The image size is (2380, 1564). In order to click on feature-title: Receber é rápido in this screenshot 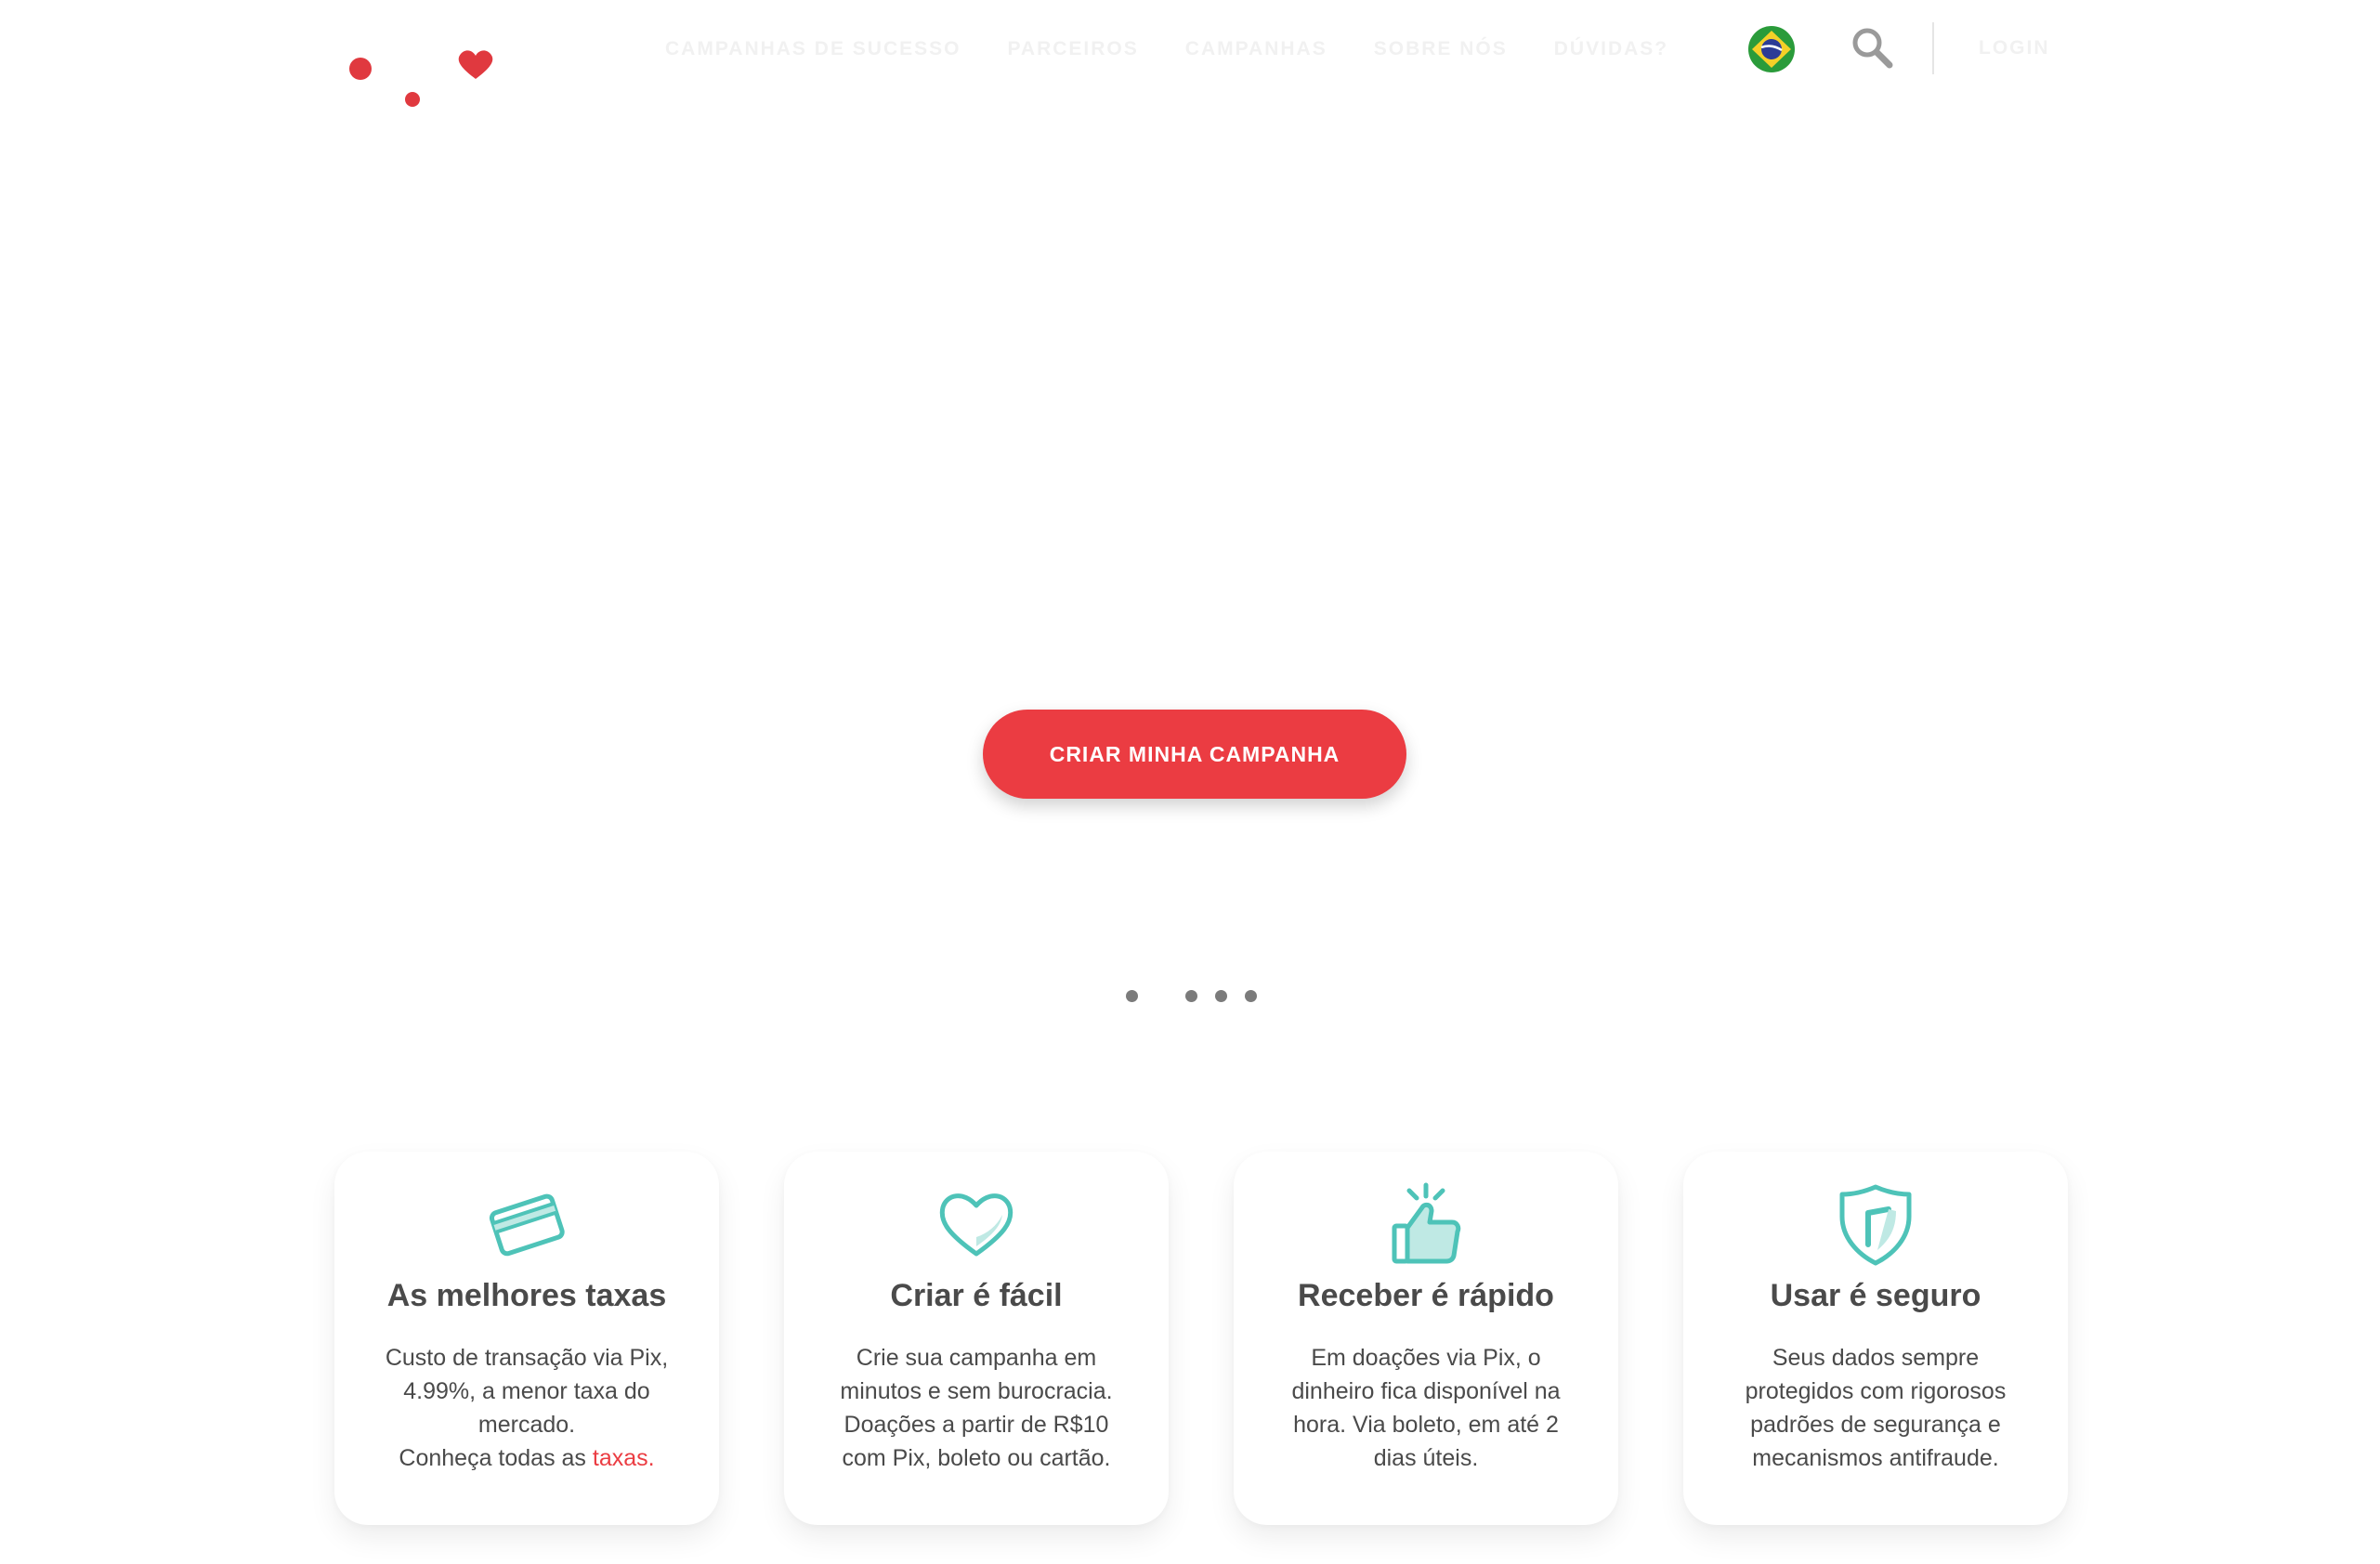, I will do `click(1426, 1295)`.